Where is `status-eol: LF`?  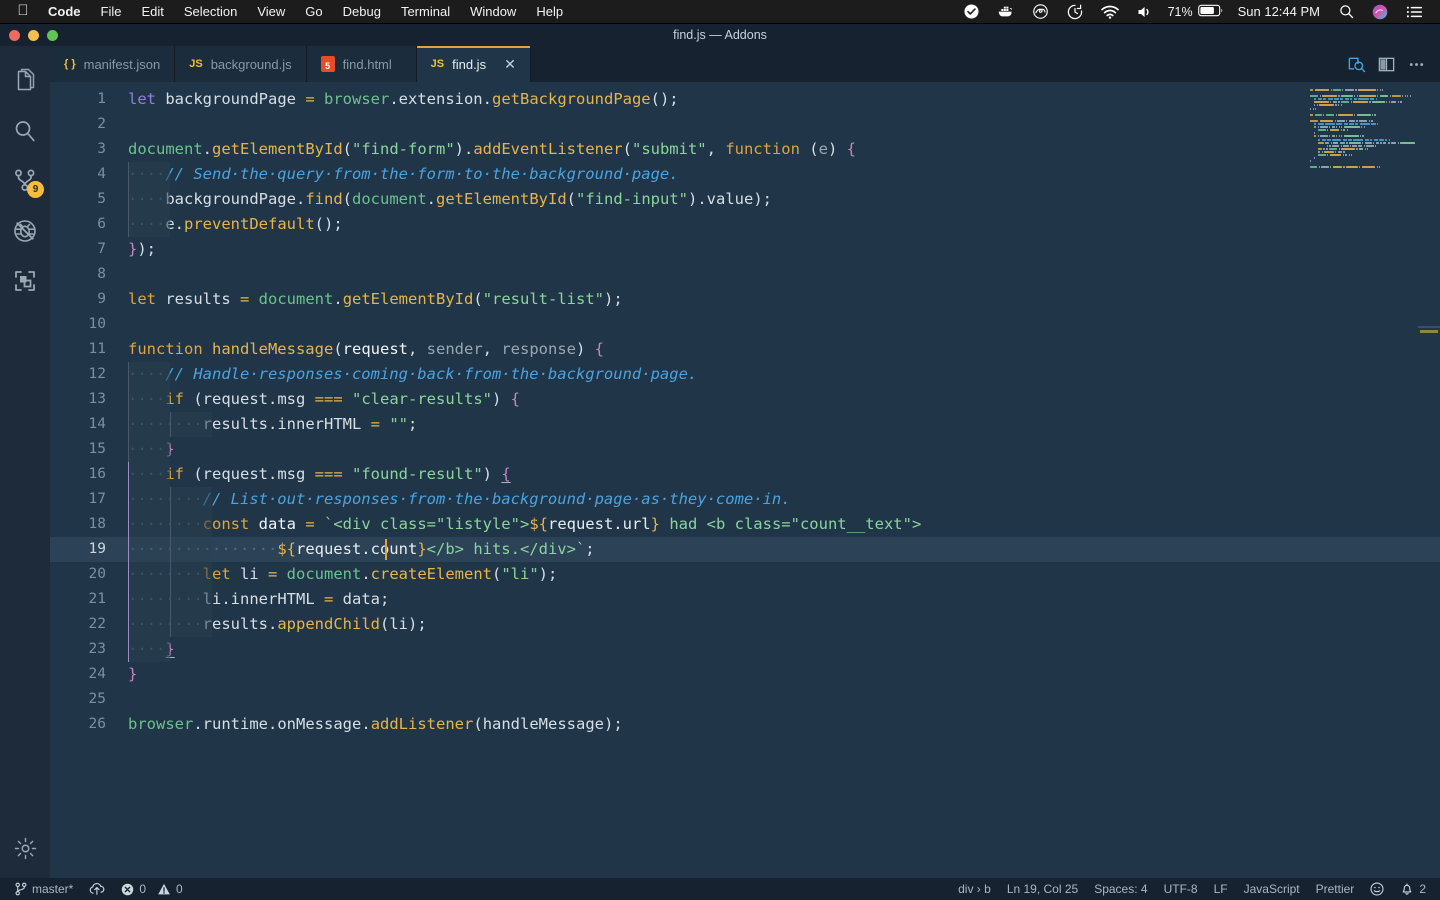 status-eol: LF is located at coordinates (1221, 889).